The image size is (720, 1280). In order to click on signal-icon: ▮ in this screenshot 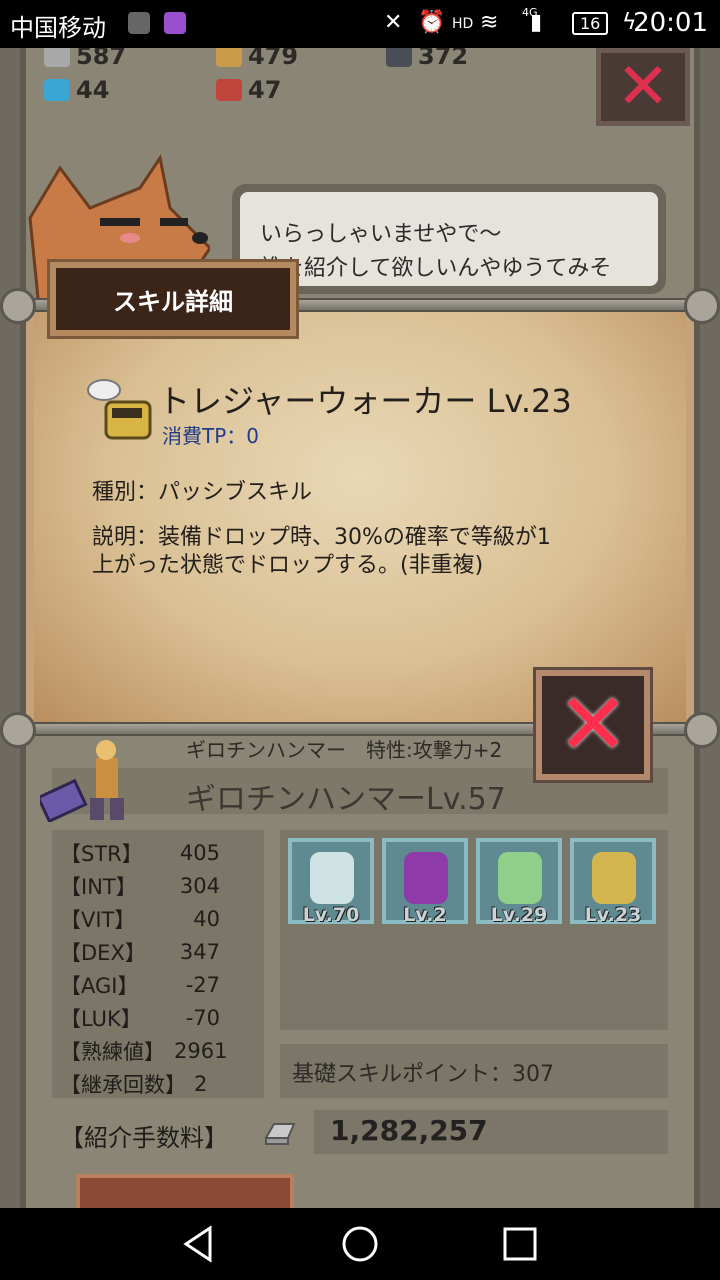, I will do `click(536, 22)`.